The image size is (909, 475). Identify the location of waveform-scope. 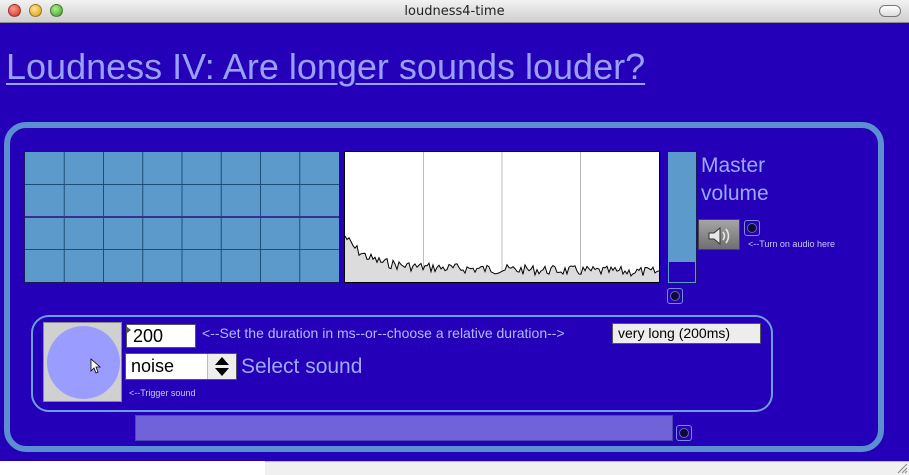
(182, 217).